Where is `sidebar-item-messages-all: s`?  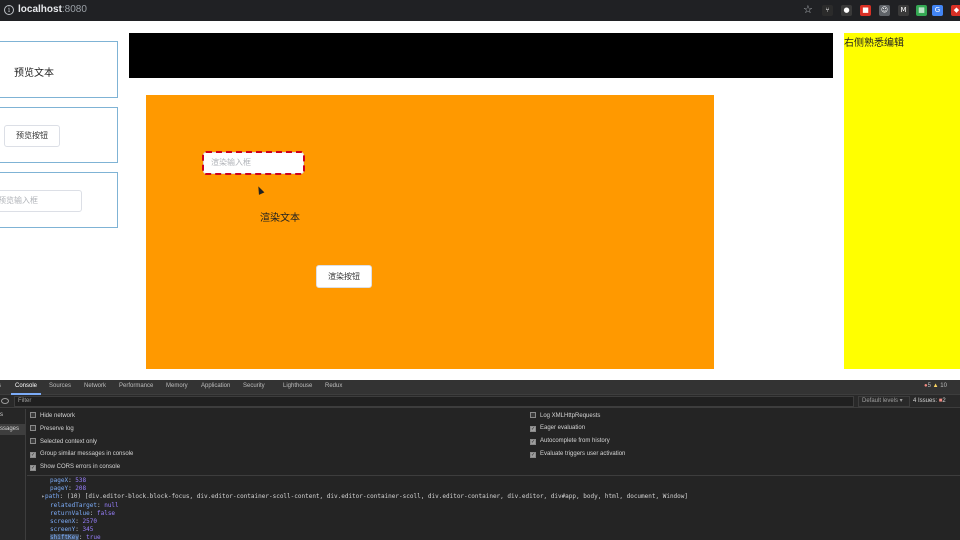 sidebar-item-messages-all: s is located at coordinates (1, 415).